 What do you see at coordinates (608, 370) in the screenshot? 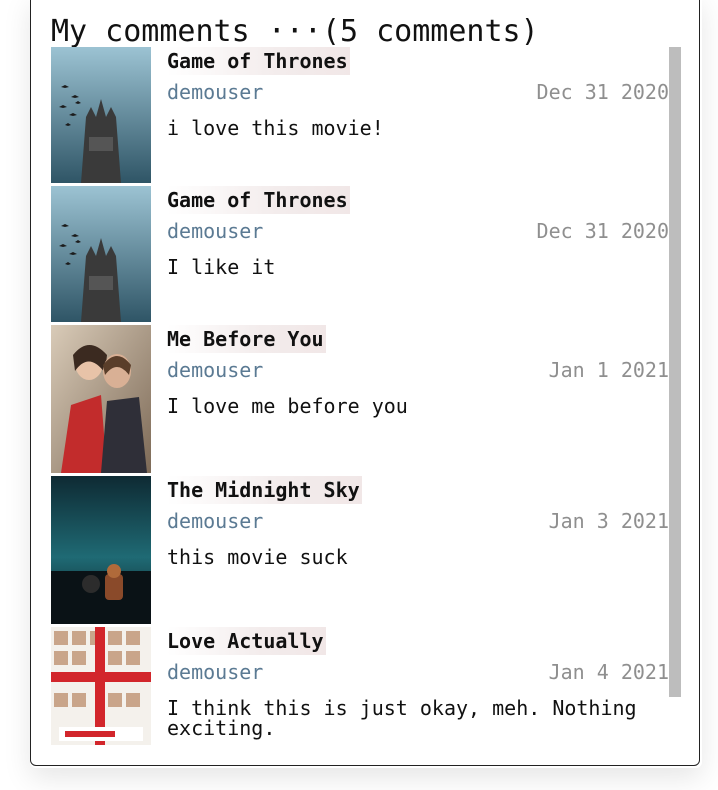
I see `comment-date: Jan 1 2021` at bounding box center [608, 370].